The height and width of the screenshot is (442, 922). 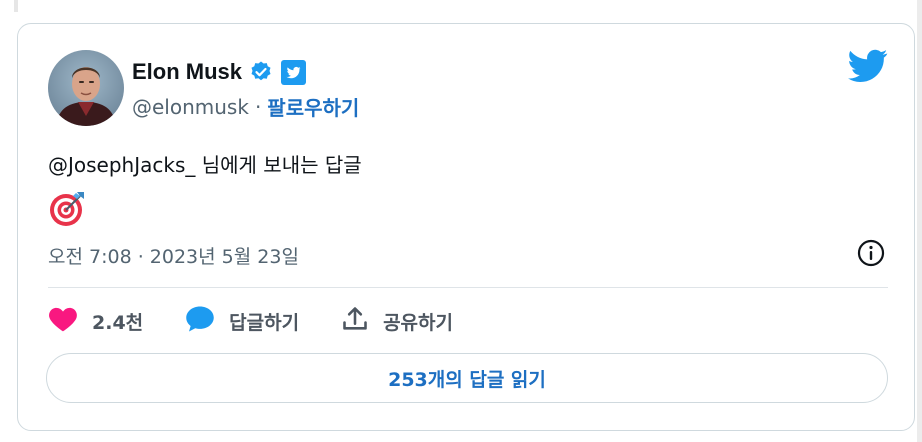 What do you see at coordinates (294, 72) in the screenshot?
I see `twitter-square-icon` at bounding box center [294, 72].